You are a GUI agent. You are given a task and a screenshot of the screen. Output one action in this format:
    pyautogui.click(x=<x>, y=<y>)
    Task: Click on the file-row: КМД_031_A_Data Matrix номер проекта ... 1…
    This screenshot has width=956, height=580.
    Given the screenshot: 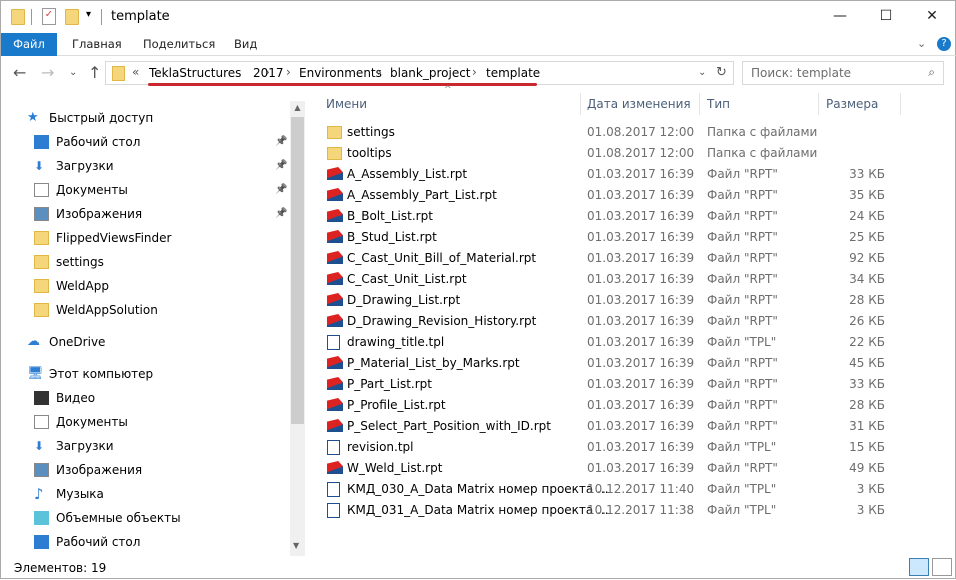 What is the action you would take?
    pyautogui.click(x=612, y=510)
    